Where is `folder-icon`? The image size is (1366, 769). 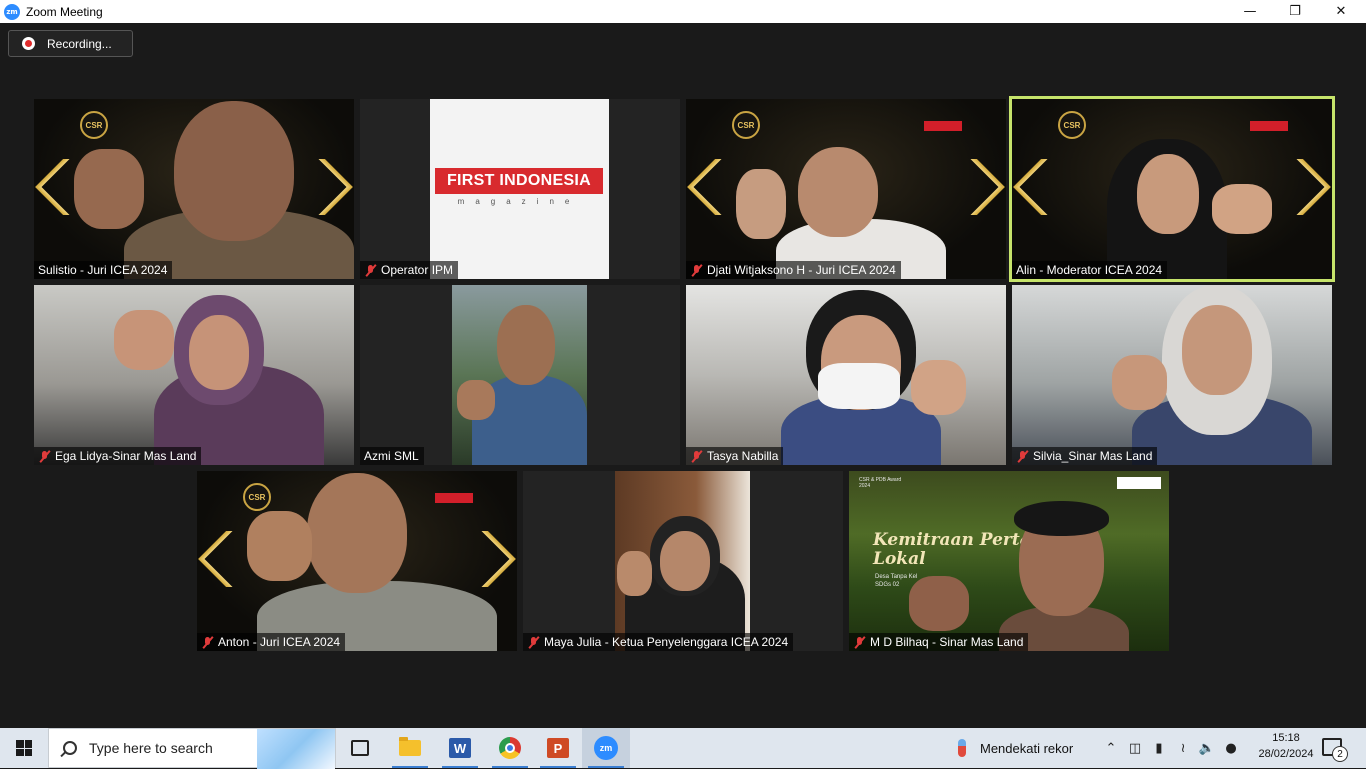 folder-icon is located at coordinates (410, 746).